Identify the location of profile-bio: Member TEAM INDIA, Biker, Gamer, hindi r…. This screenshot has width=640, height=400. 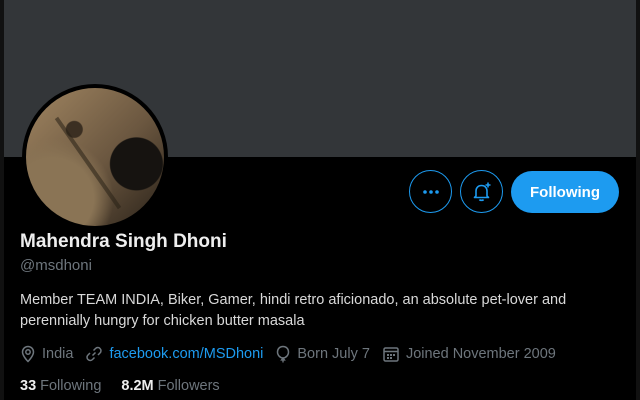
(293, 310).